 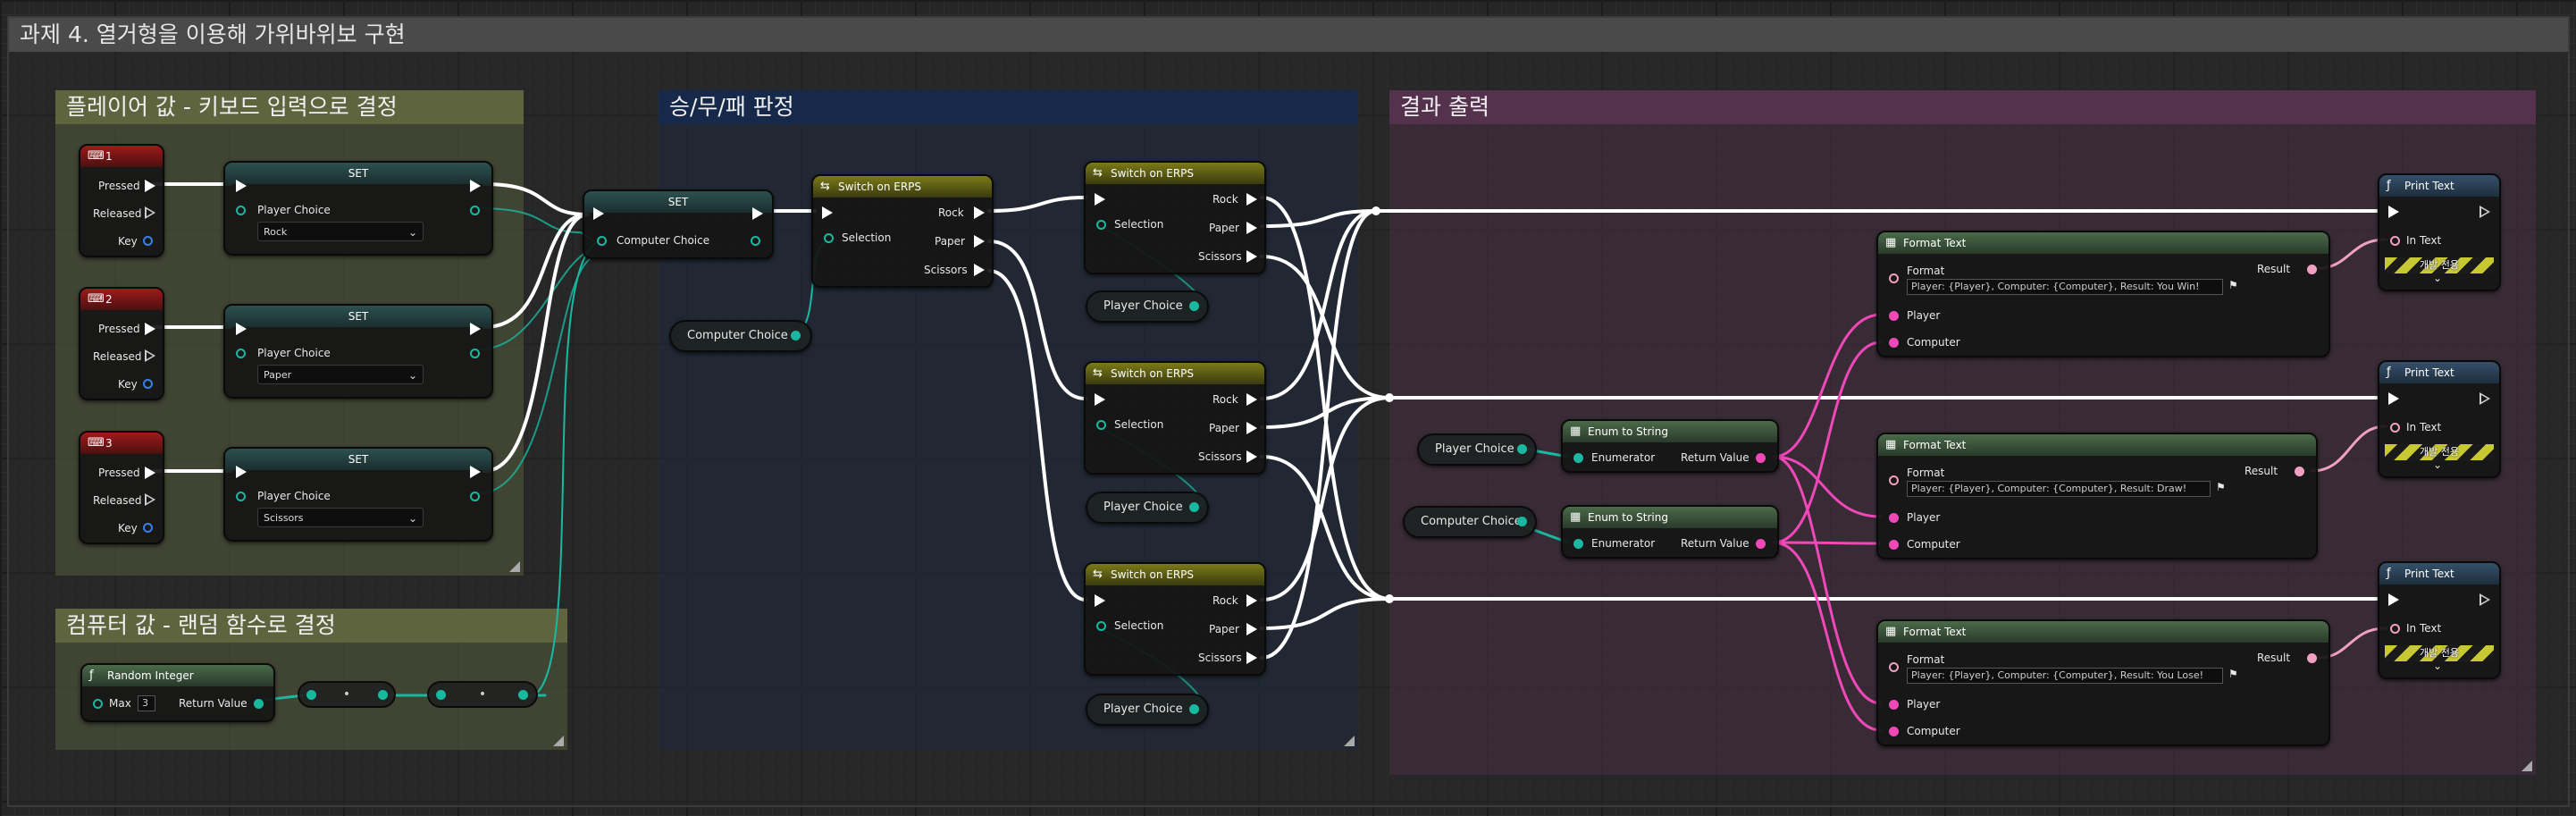 What do you see at coordinates (358, 495) in the screenshot?
I see `set-player-choice-node-3: SET Player Choice Scissors ⌄` at bounding box center [358, 495].